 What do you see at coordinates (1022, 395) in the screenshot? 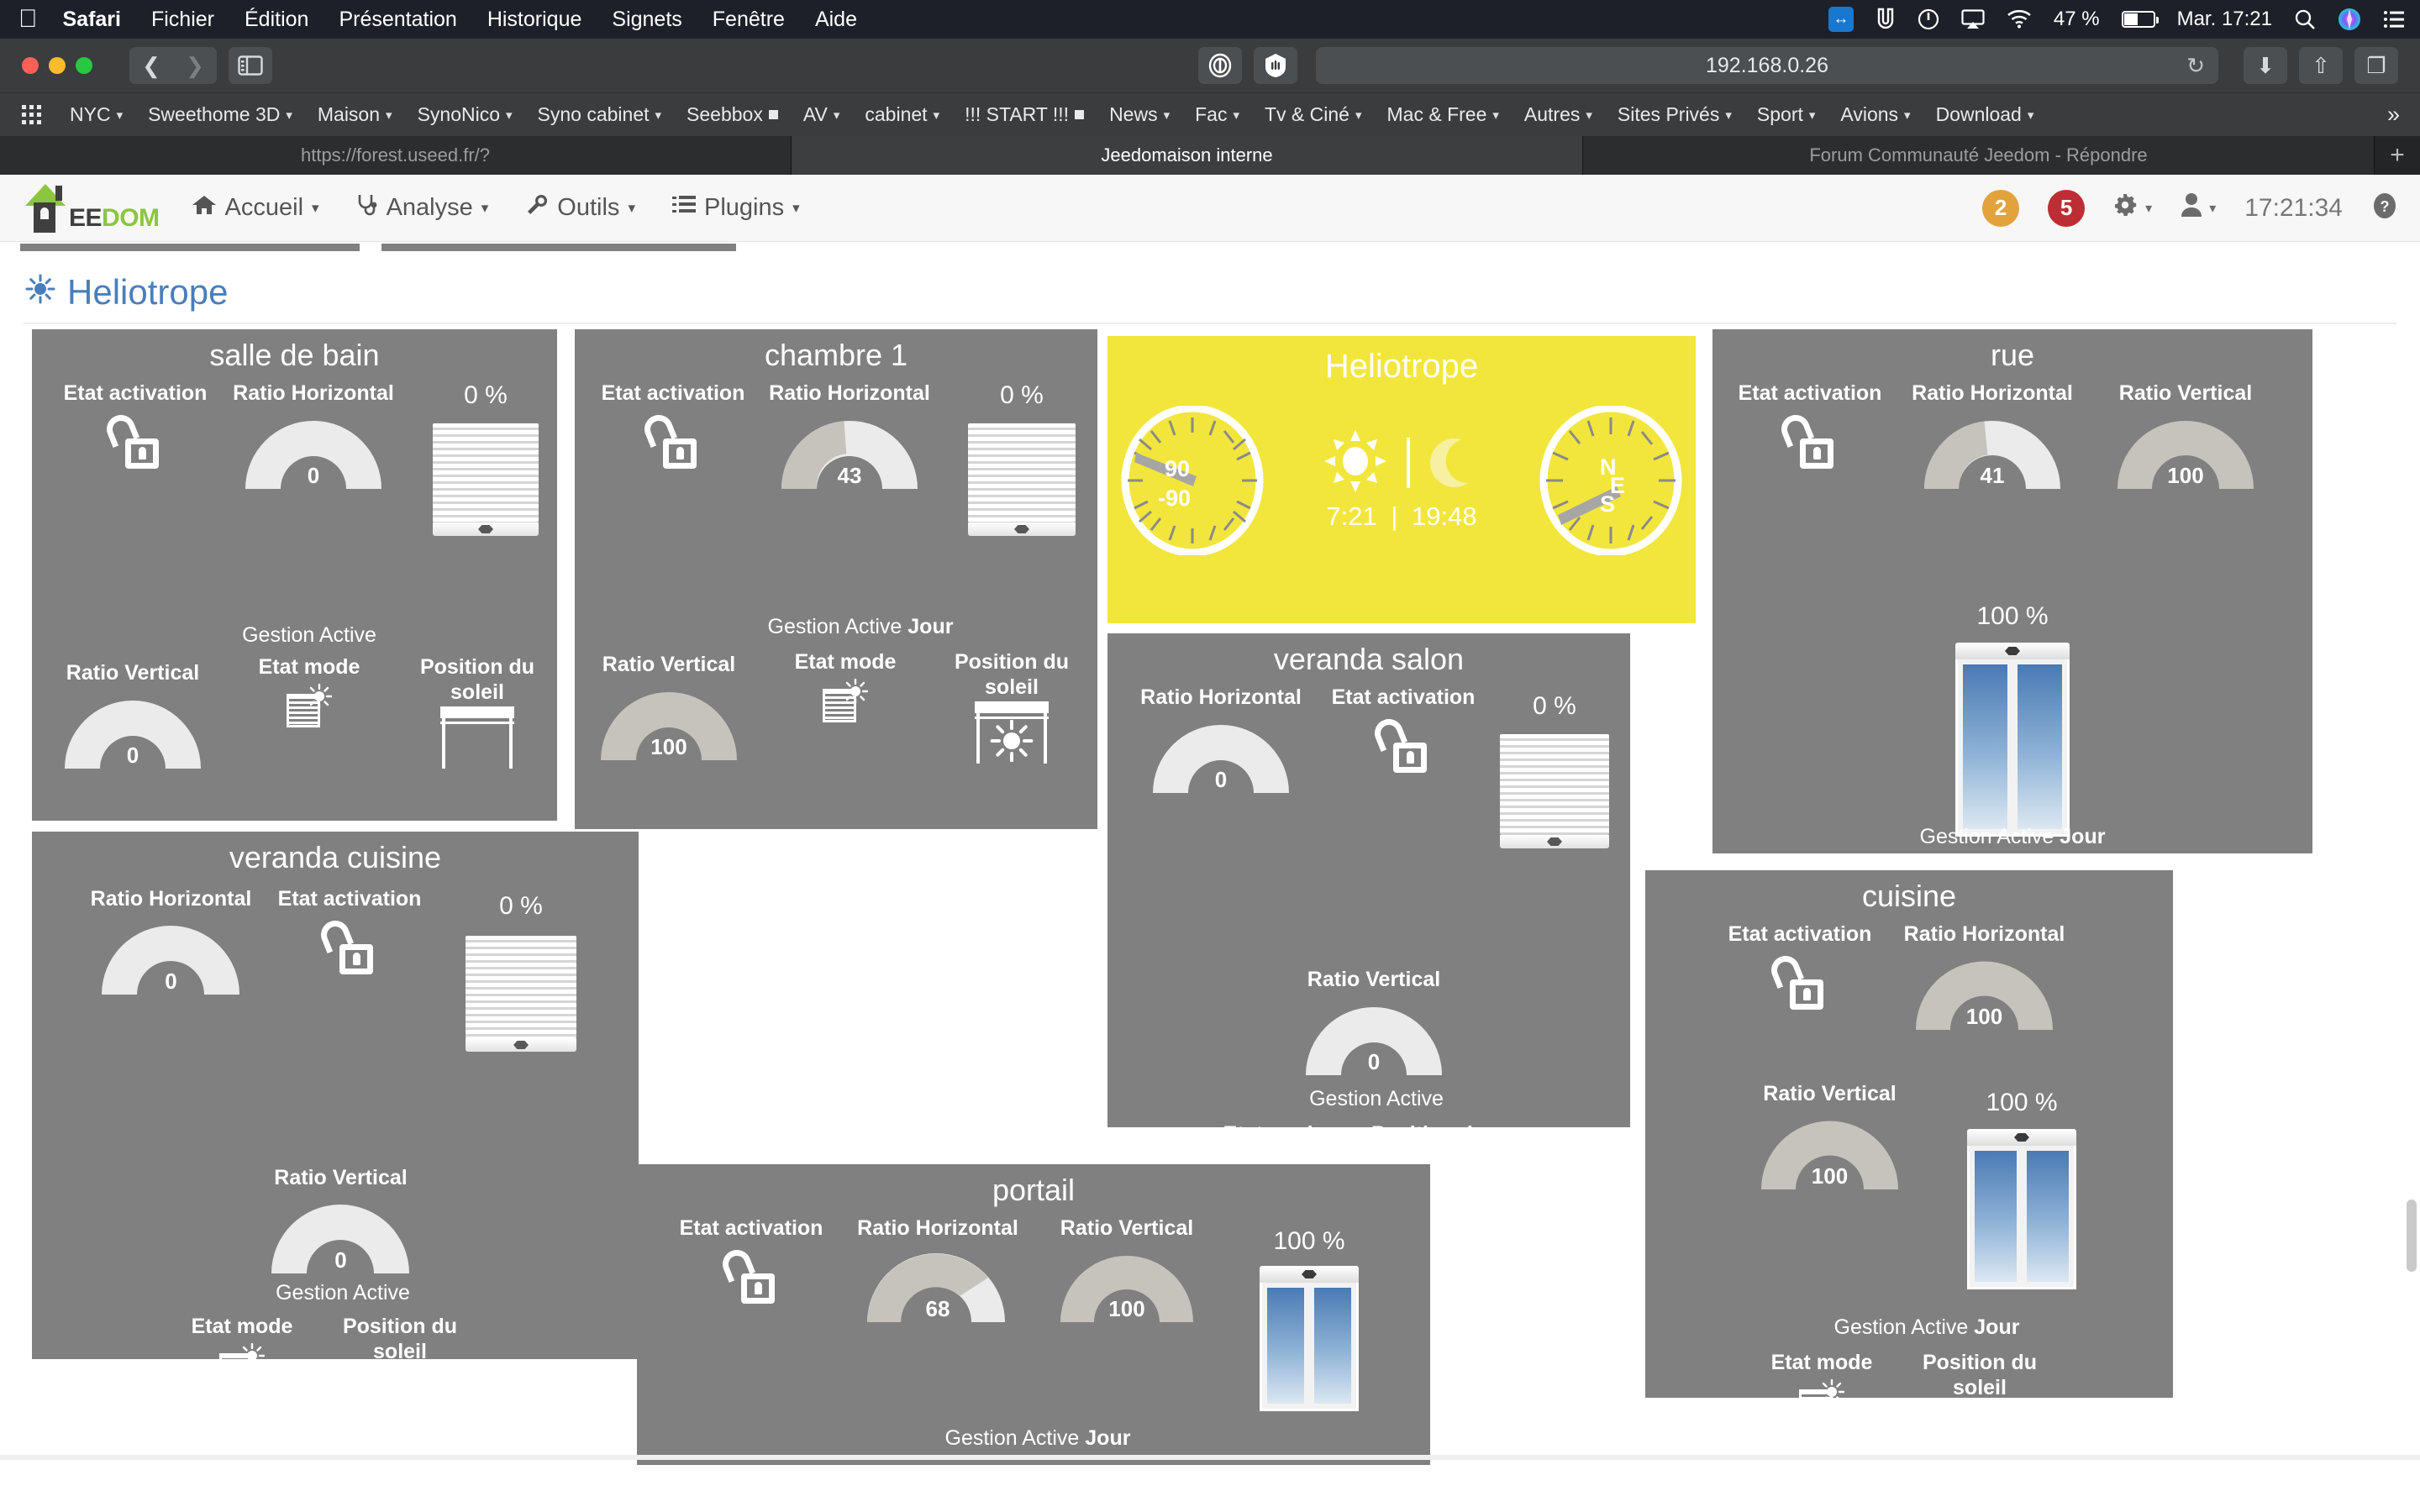
I see `shutter-percent: 0 %` at bounding box center [1022, 395].